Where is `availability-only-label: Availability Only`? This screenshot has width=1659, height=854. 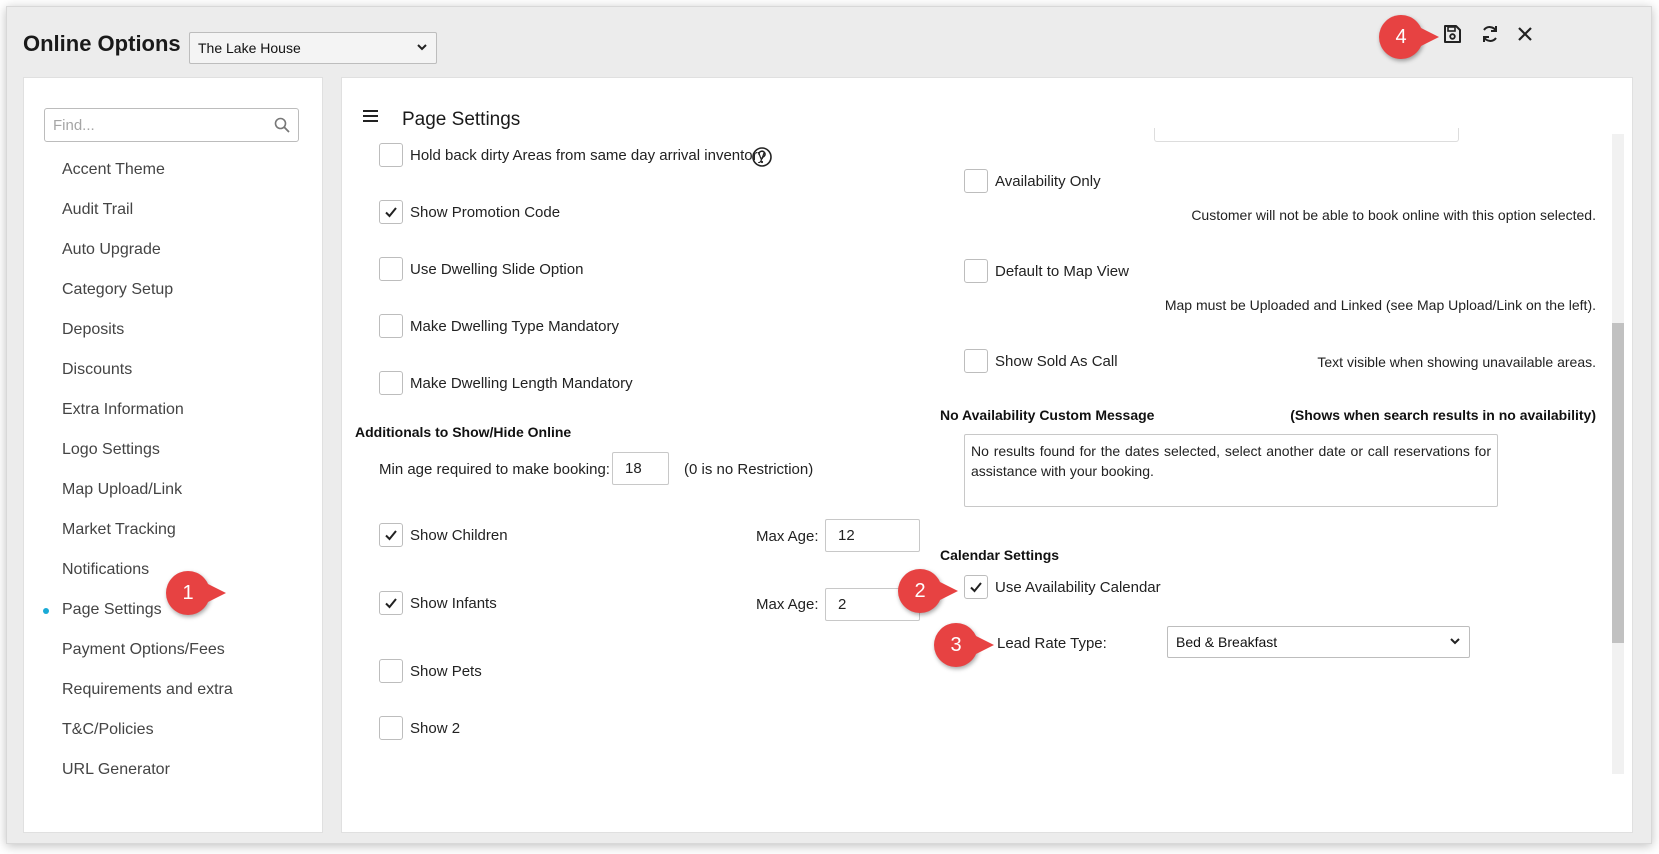 availability-only-label: Availability Only is located at coordinates (1048, 181).